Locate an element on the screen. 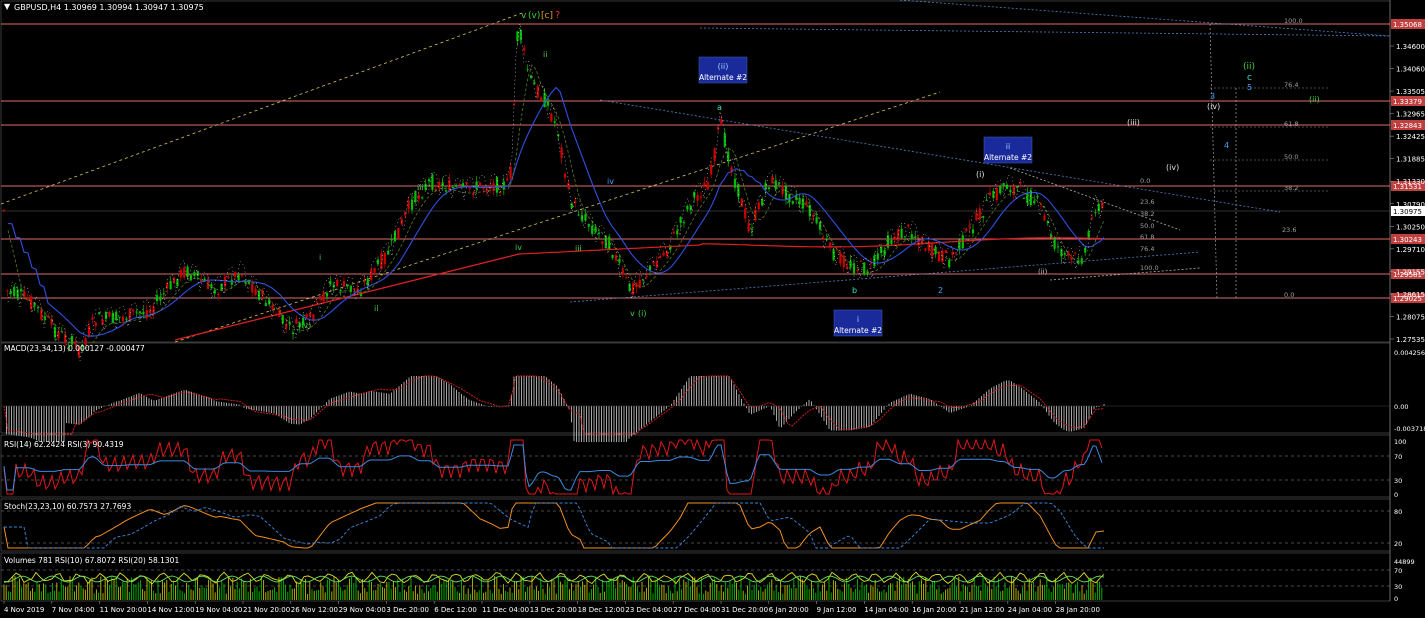 The image size is (1425, 618). rsi-tick: 100 is located at coordinates (1400, 442).